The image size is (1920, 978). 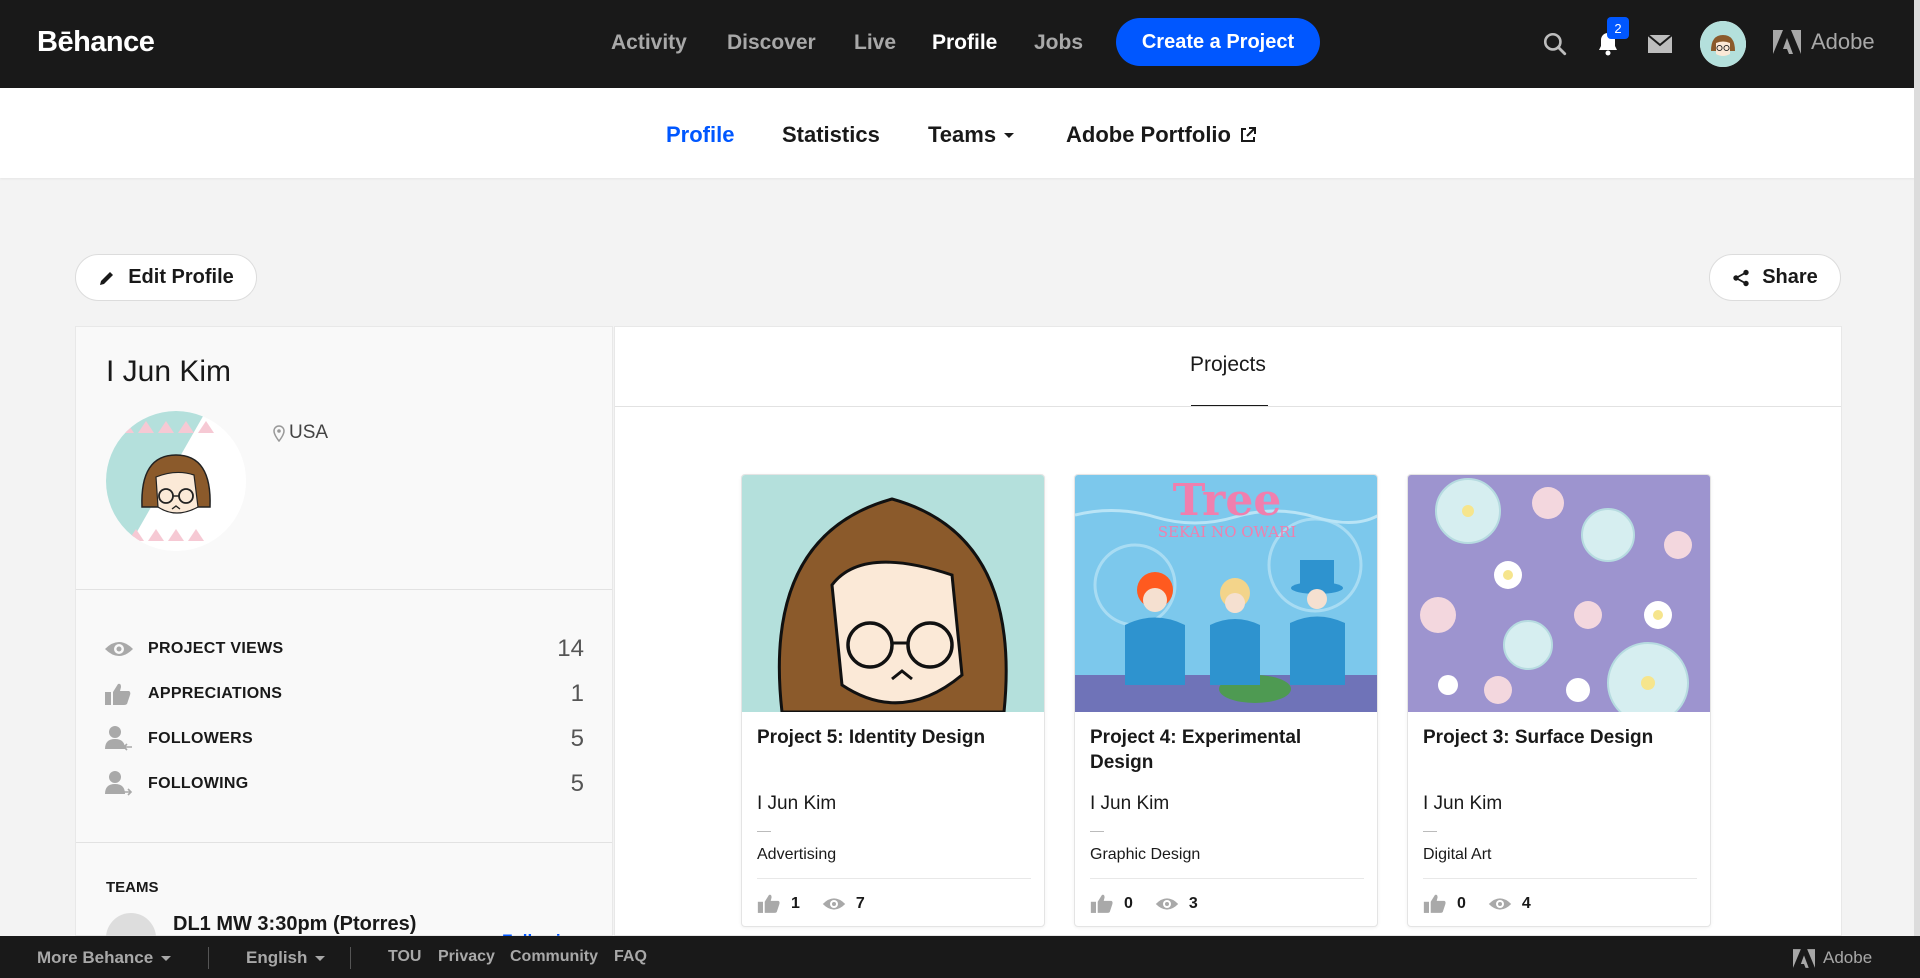 I want to click on tab-statistics: Statistics, so click(x=831, y=135).